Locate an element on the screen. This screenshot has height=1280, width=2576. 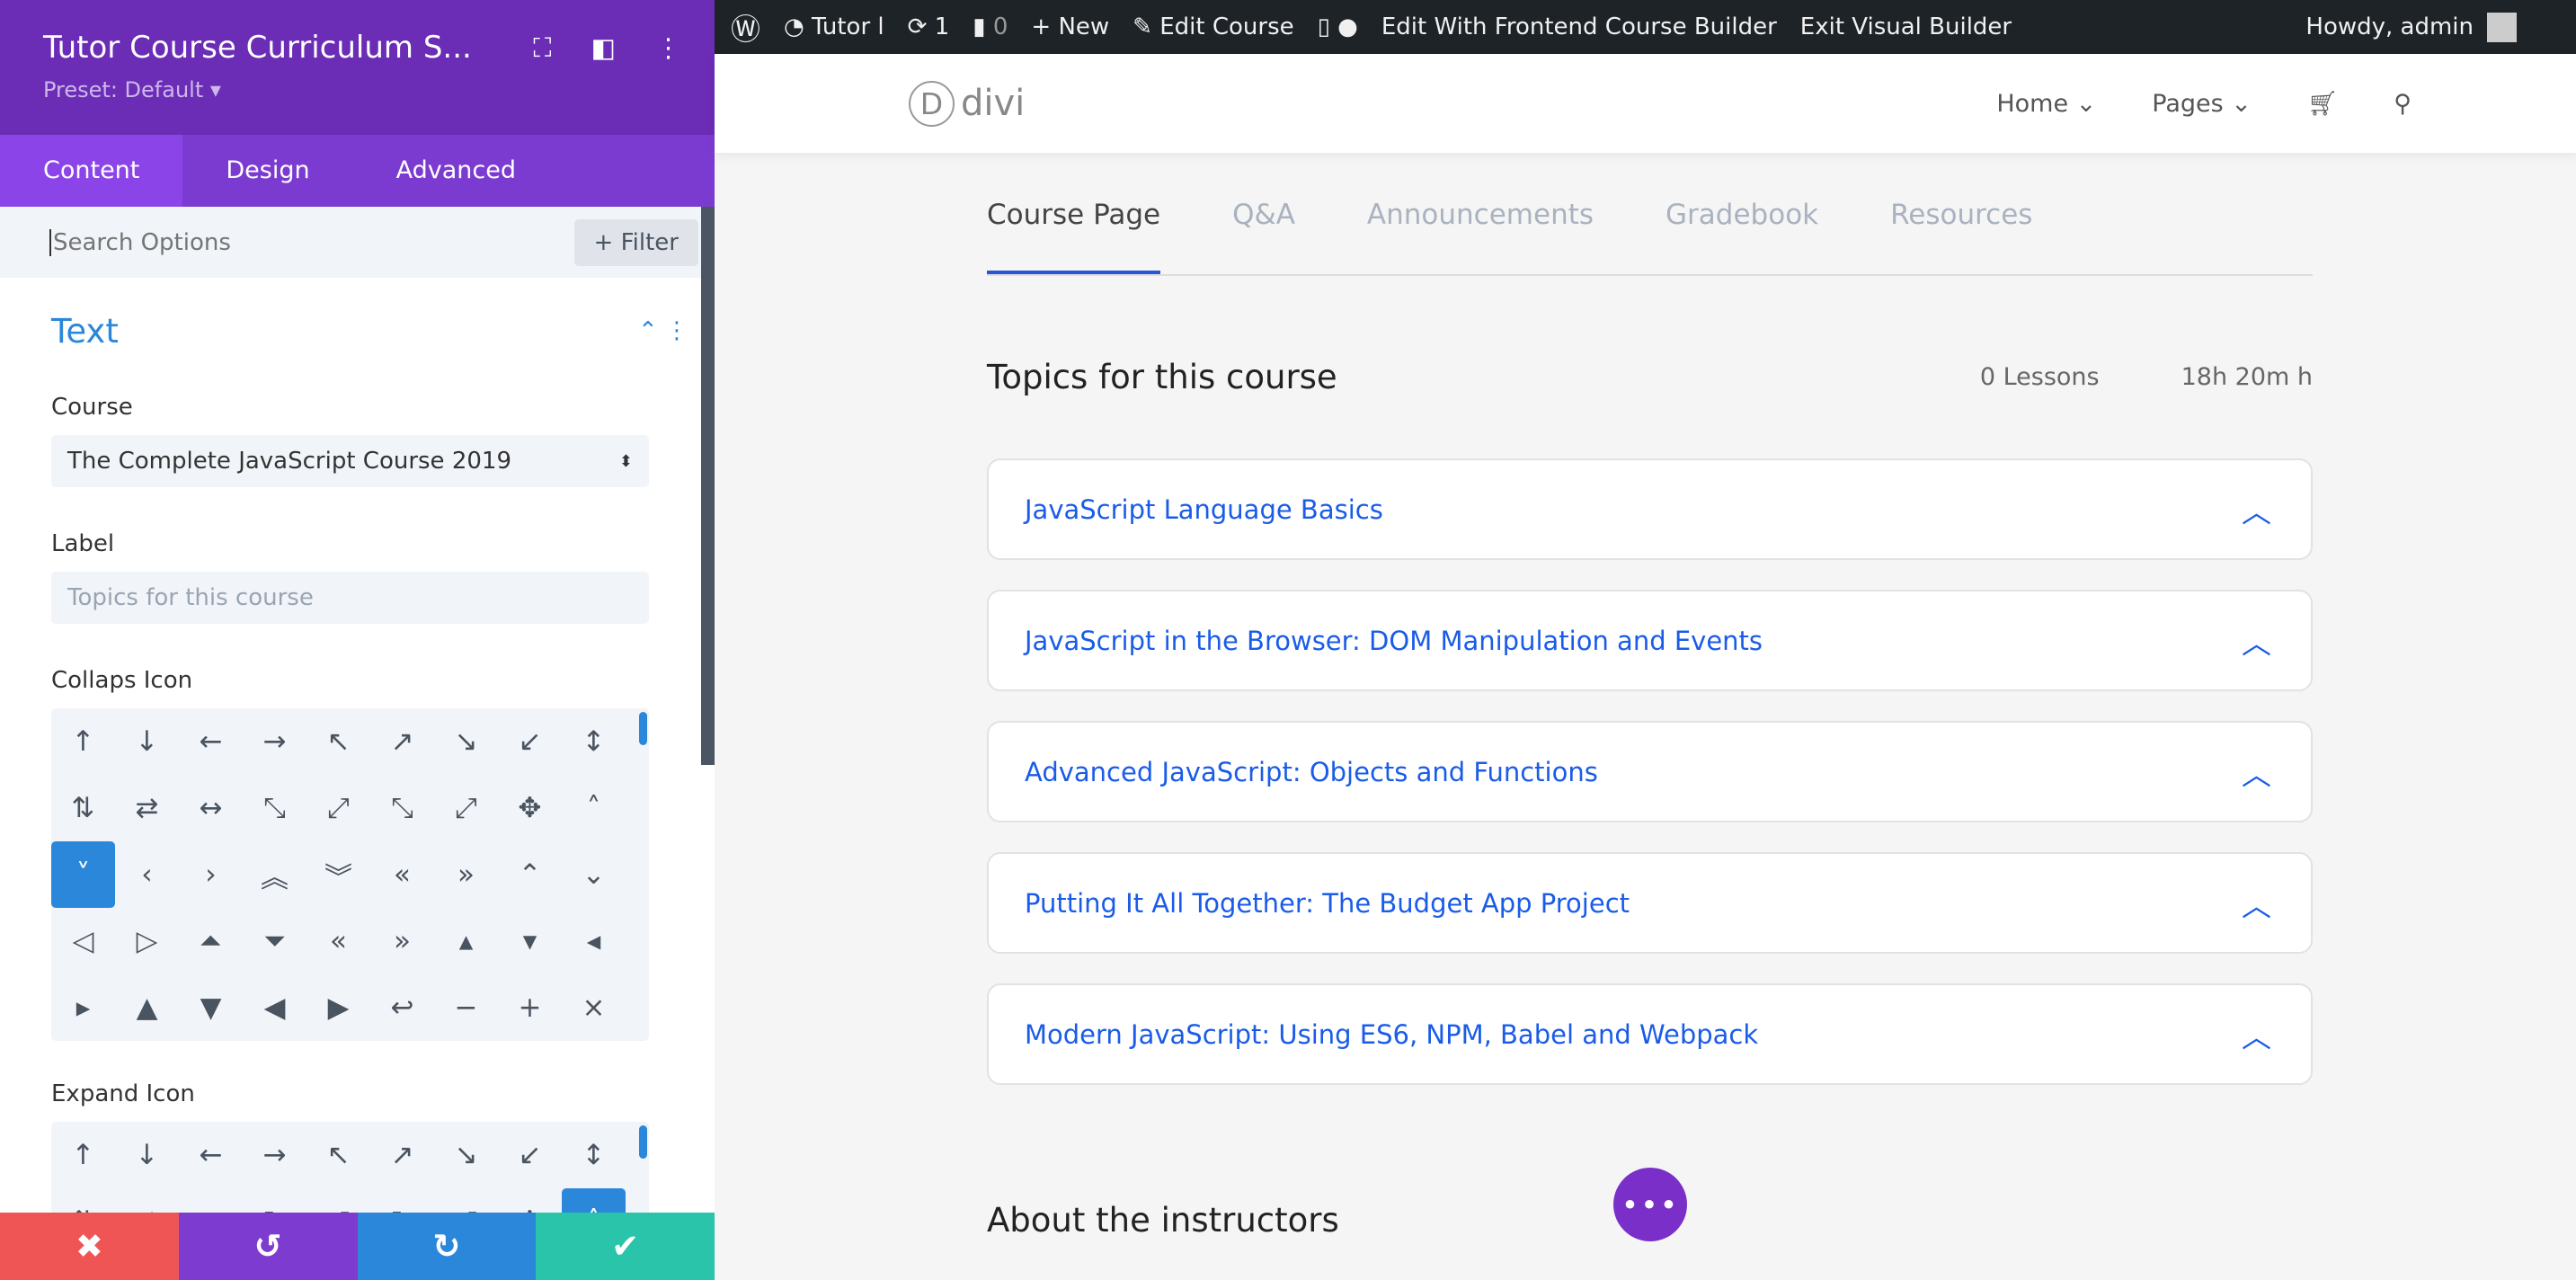
icon-option: ︽ is located at coordinates (274, 874).